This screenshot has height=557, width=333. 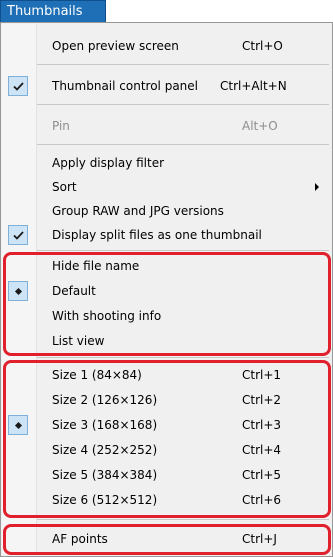 I want to click on menu-item-shortcut: Ctrl+O, so click(x=262, y=46).